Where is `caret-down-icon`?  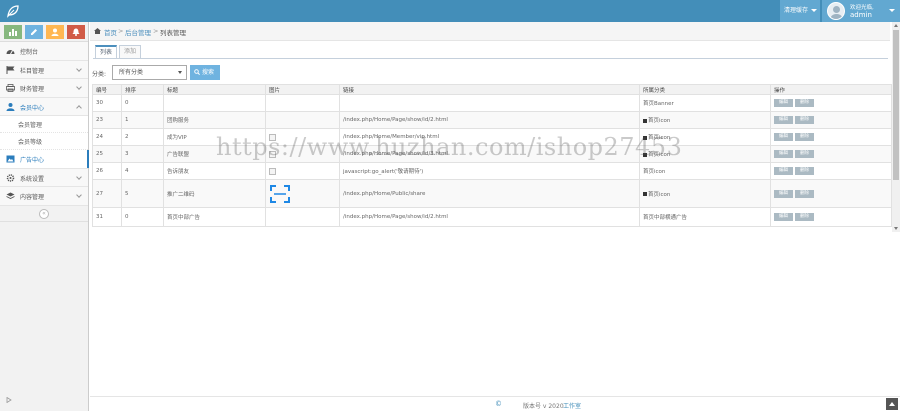
caret-down-icon is located at coordinates (180, 72).